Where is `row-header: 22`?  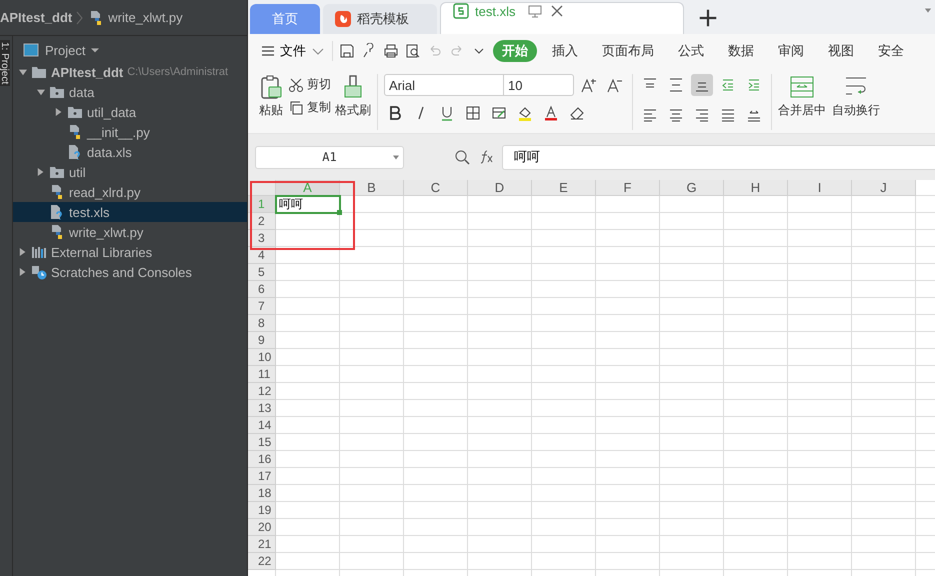
row-header: 22 is located at coordinates (262, 561).